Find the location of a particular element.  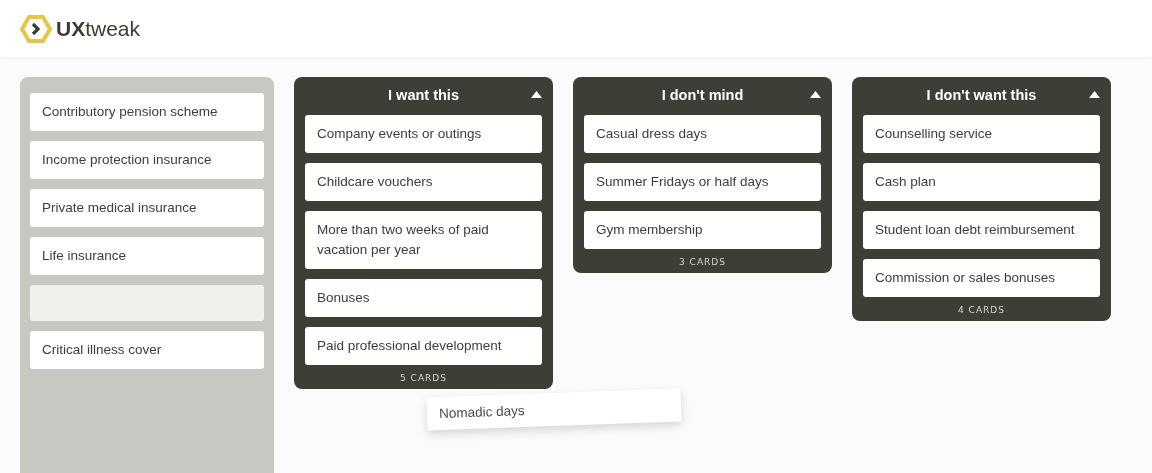

dragged-card: Nomadic days is located at coordinates (554, 409).